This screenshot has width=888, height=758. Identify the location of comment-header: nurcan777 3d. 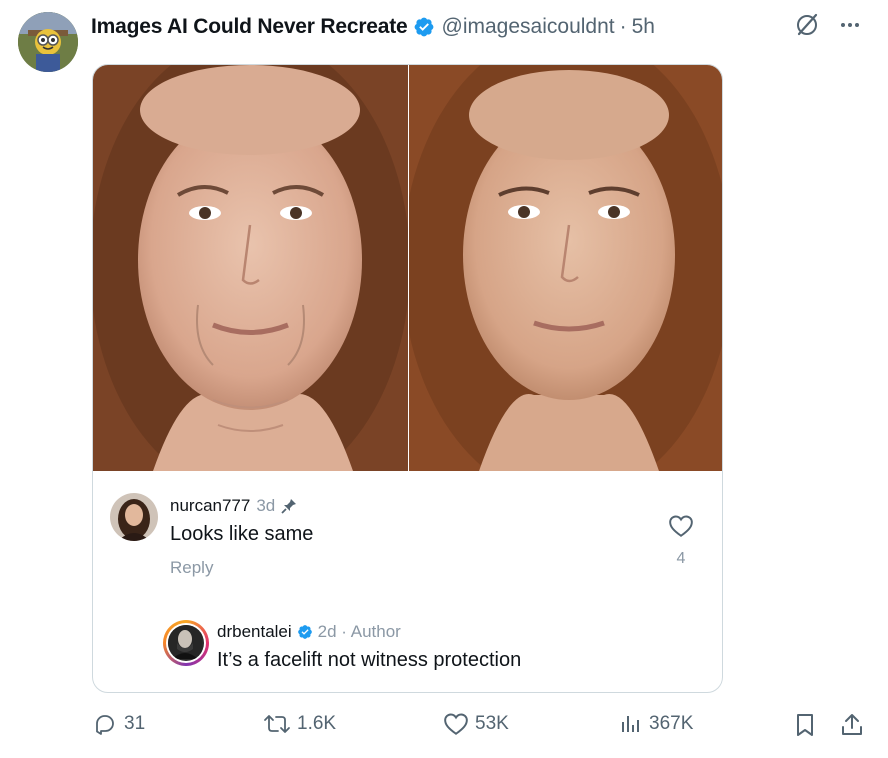
(233, 506).